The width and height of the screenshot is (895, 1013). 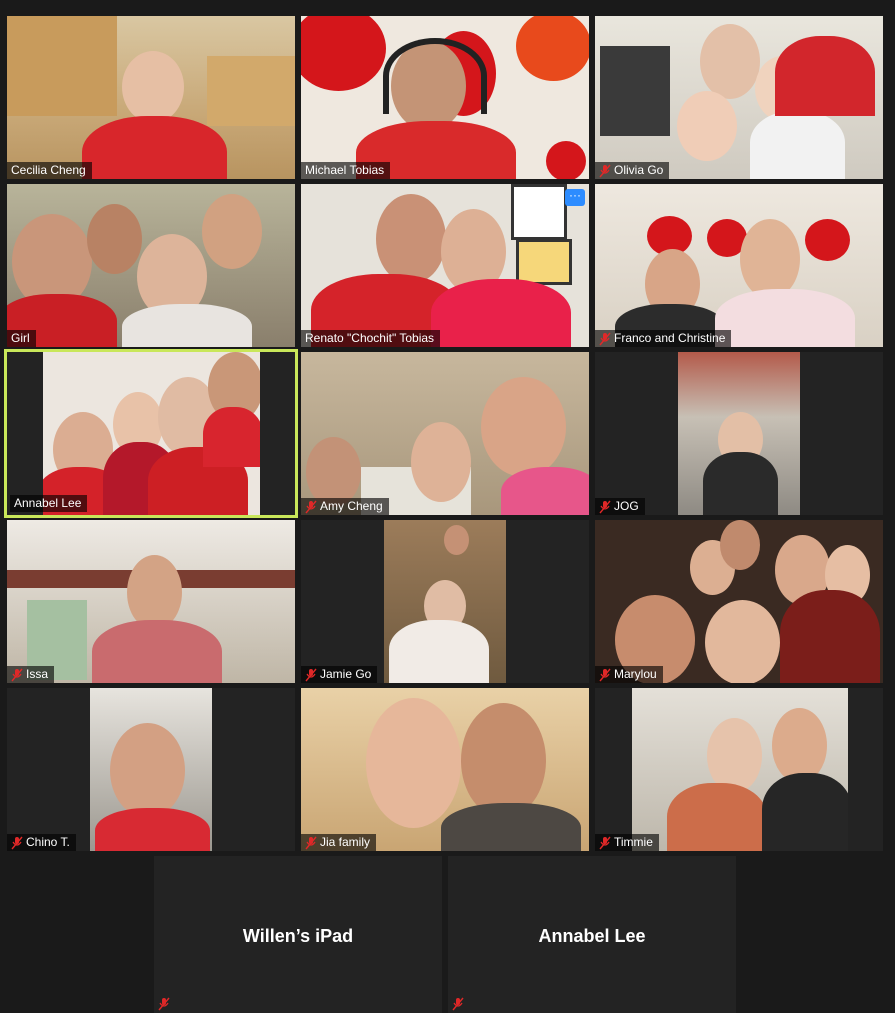 I want to click on video-tile: Jia family, so click(x=445, y=769).